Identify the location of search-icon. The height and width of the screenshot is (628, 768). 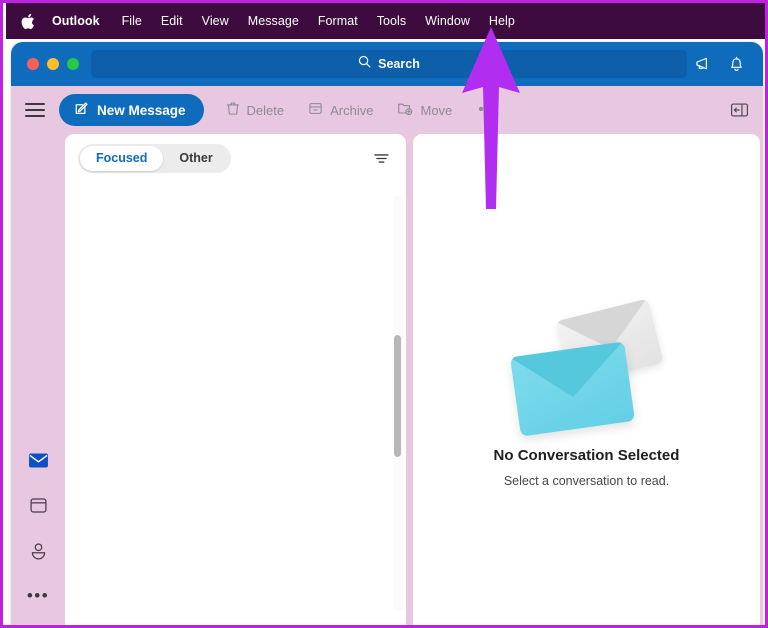
(364, 64).